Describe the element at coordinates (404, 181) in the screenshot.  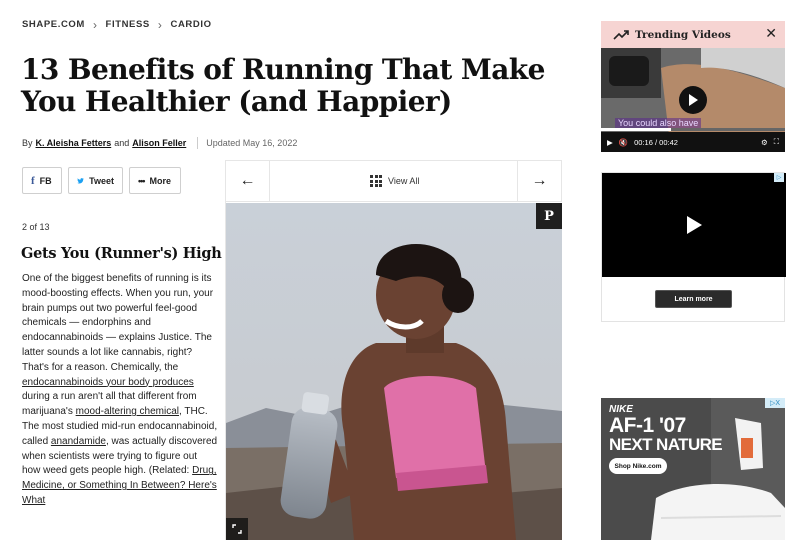
I see `view-all-label: View All` at that location.